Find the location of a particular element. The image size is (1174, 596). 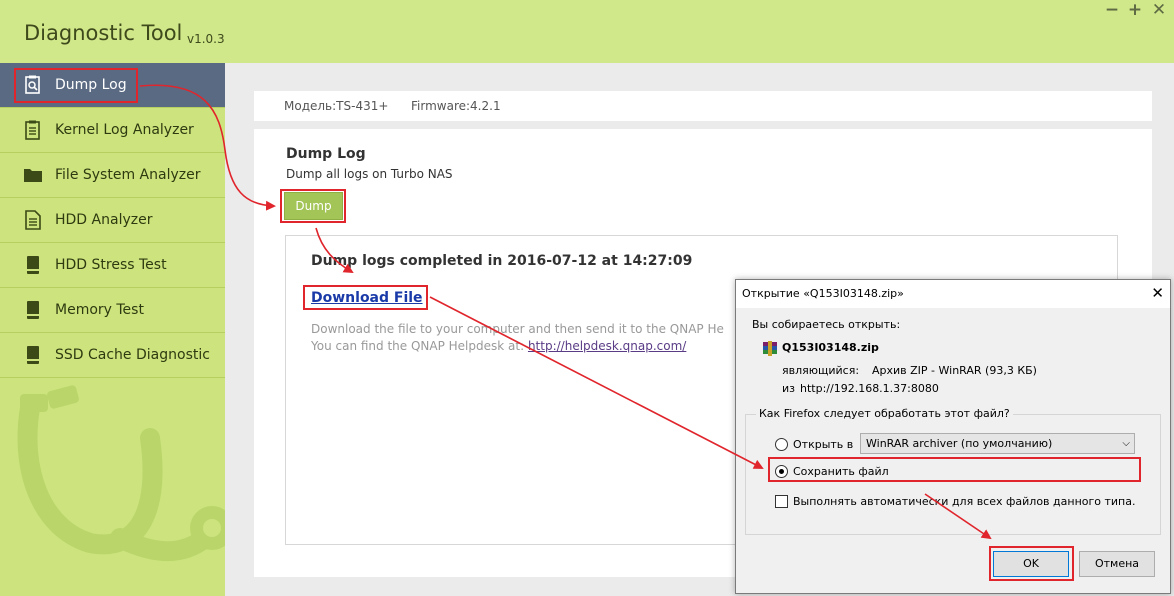

page-subtitle: Dump all logs on Turbo NAS is located at coordinates (369, 174).